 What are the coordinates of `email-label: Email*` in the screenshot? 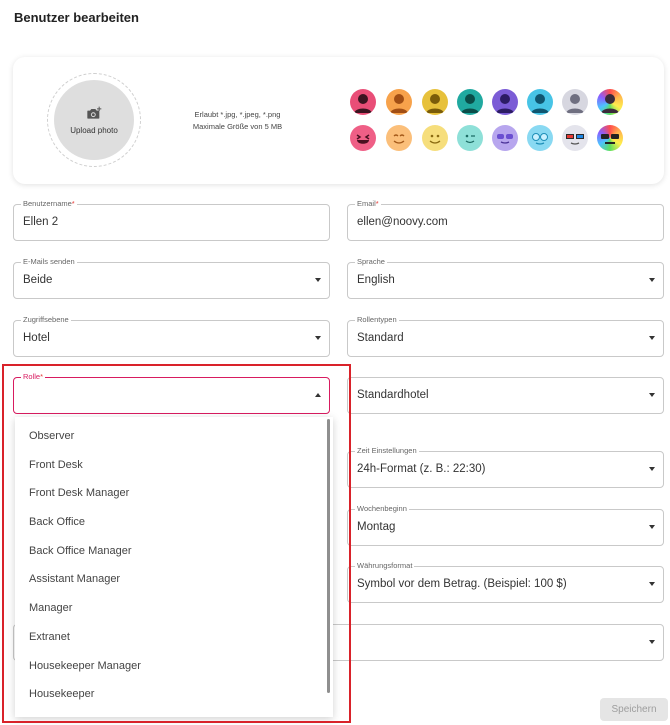 It's located at (368, 204).